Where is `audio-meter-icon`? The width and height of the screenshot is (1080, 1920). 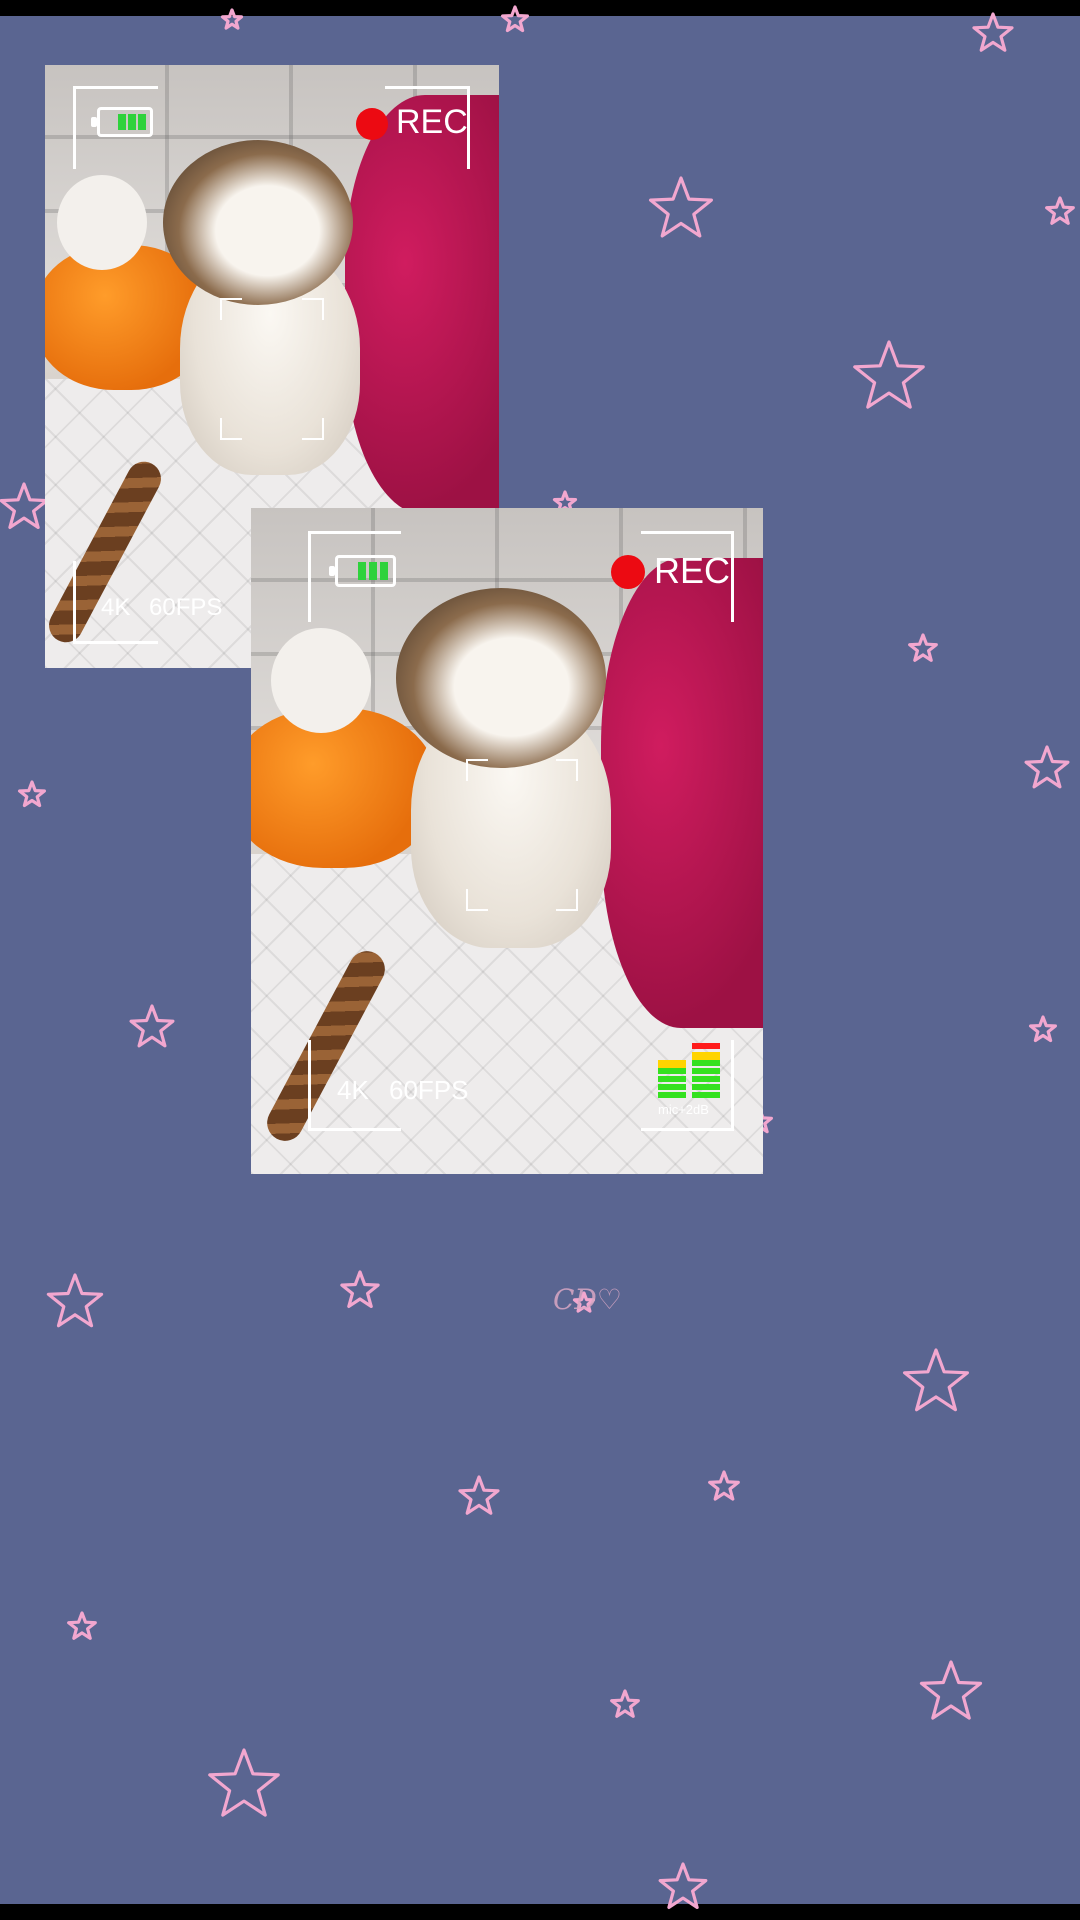
audio-meter-icon is located at coordinates (689, 1068).